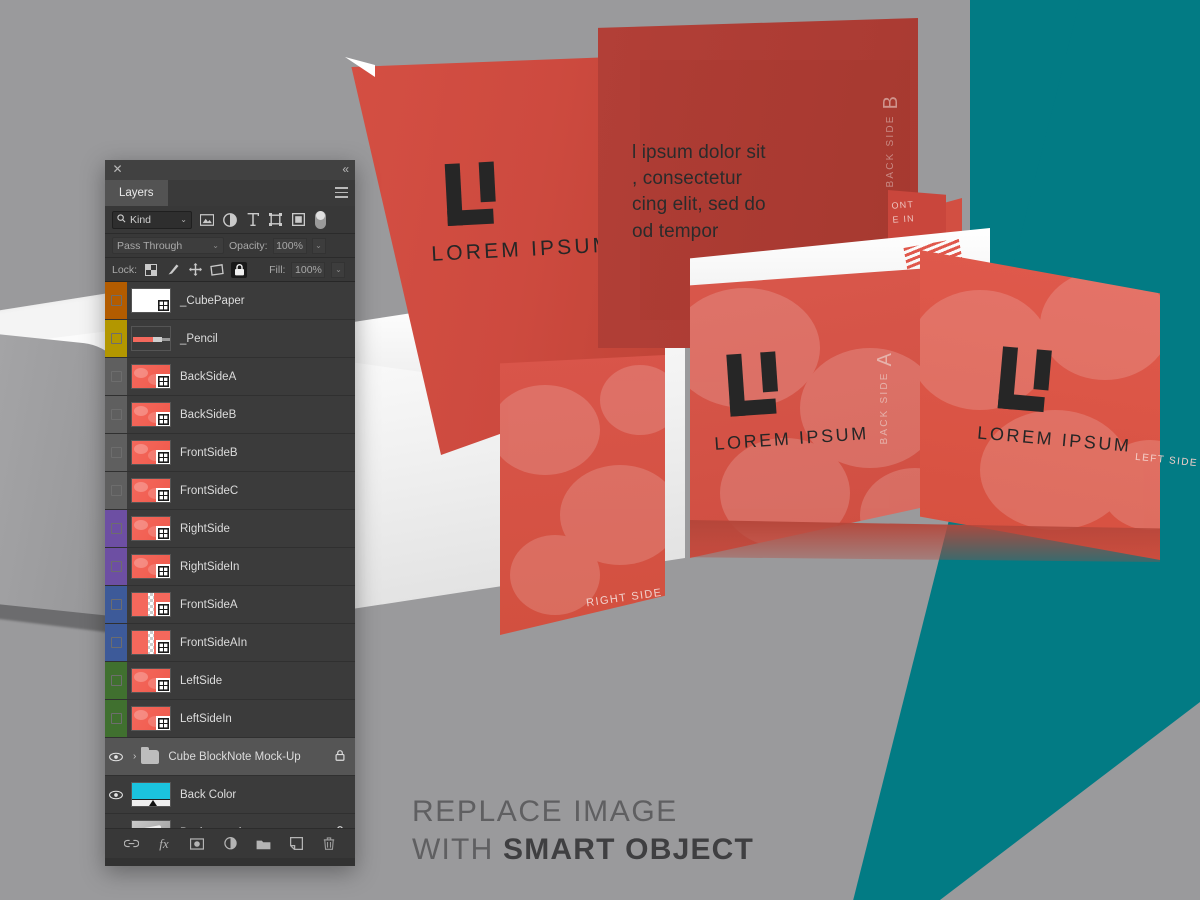  Describe the element at coordinates (209, 490) in the screenshot. I see `layer-name: FrontSideC` at that location.